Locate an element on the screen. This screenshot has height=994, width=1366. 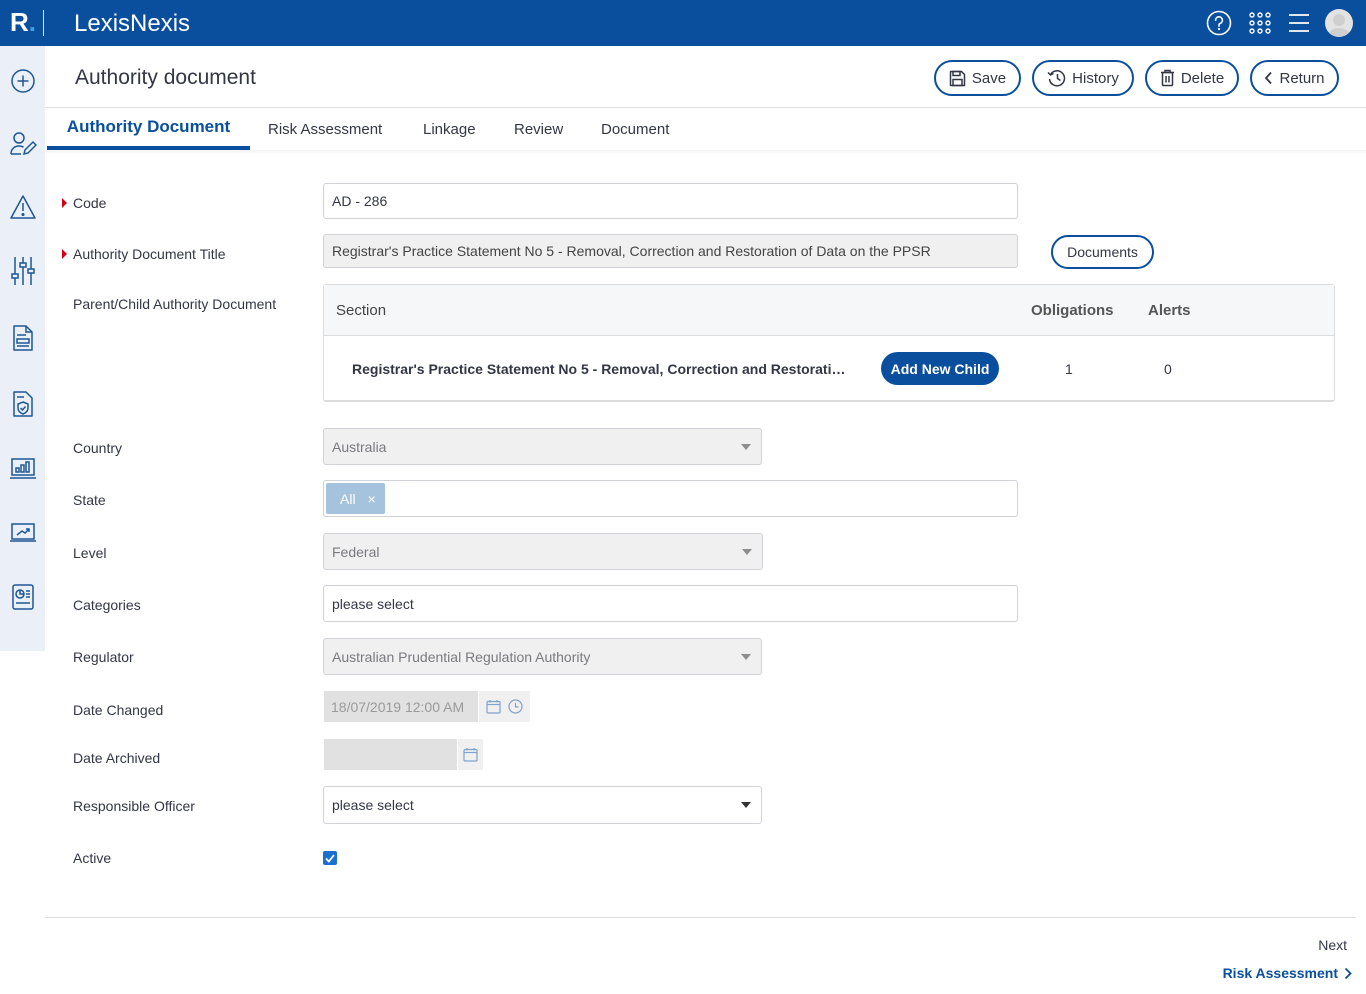
date-changed-label: Date Changed is located at coordinates (118, 710).